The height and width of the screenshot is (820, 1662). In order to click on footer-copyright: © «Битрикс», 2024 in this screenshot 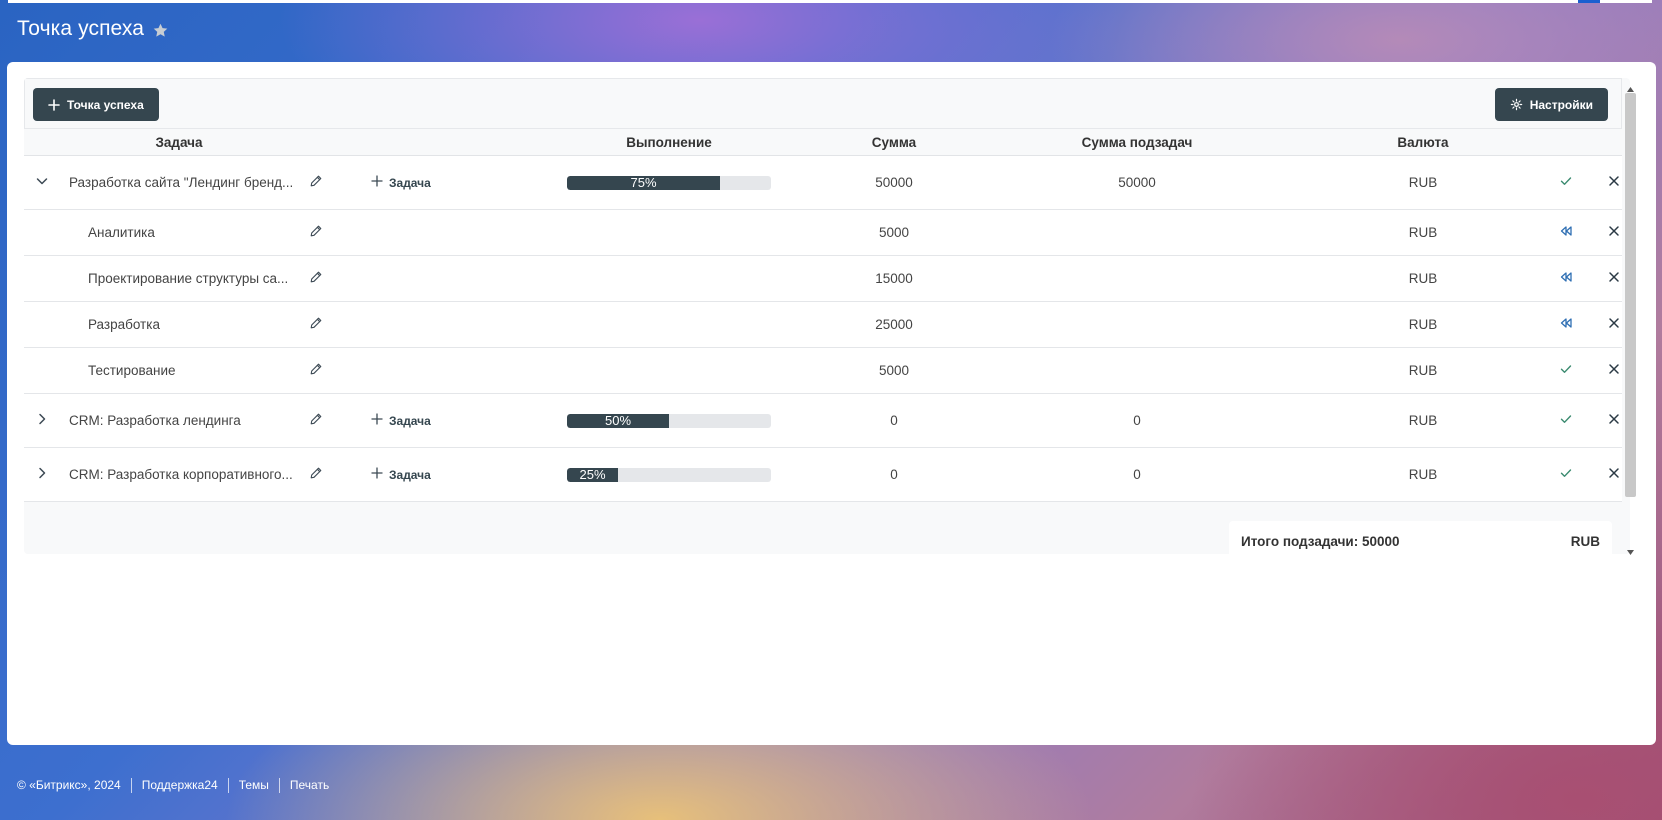, I will do `click(69, 785)`.